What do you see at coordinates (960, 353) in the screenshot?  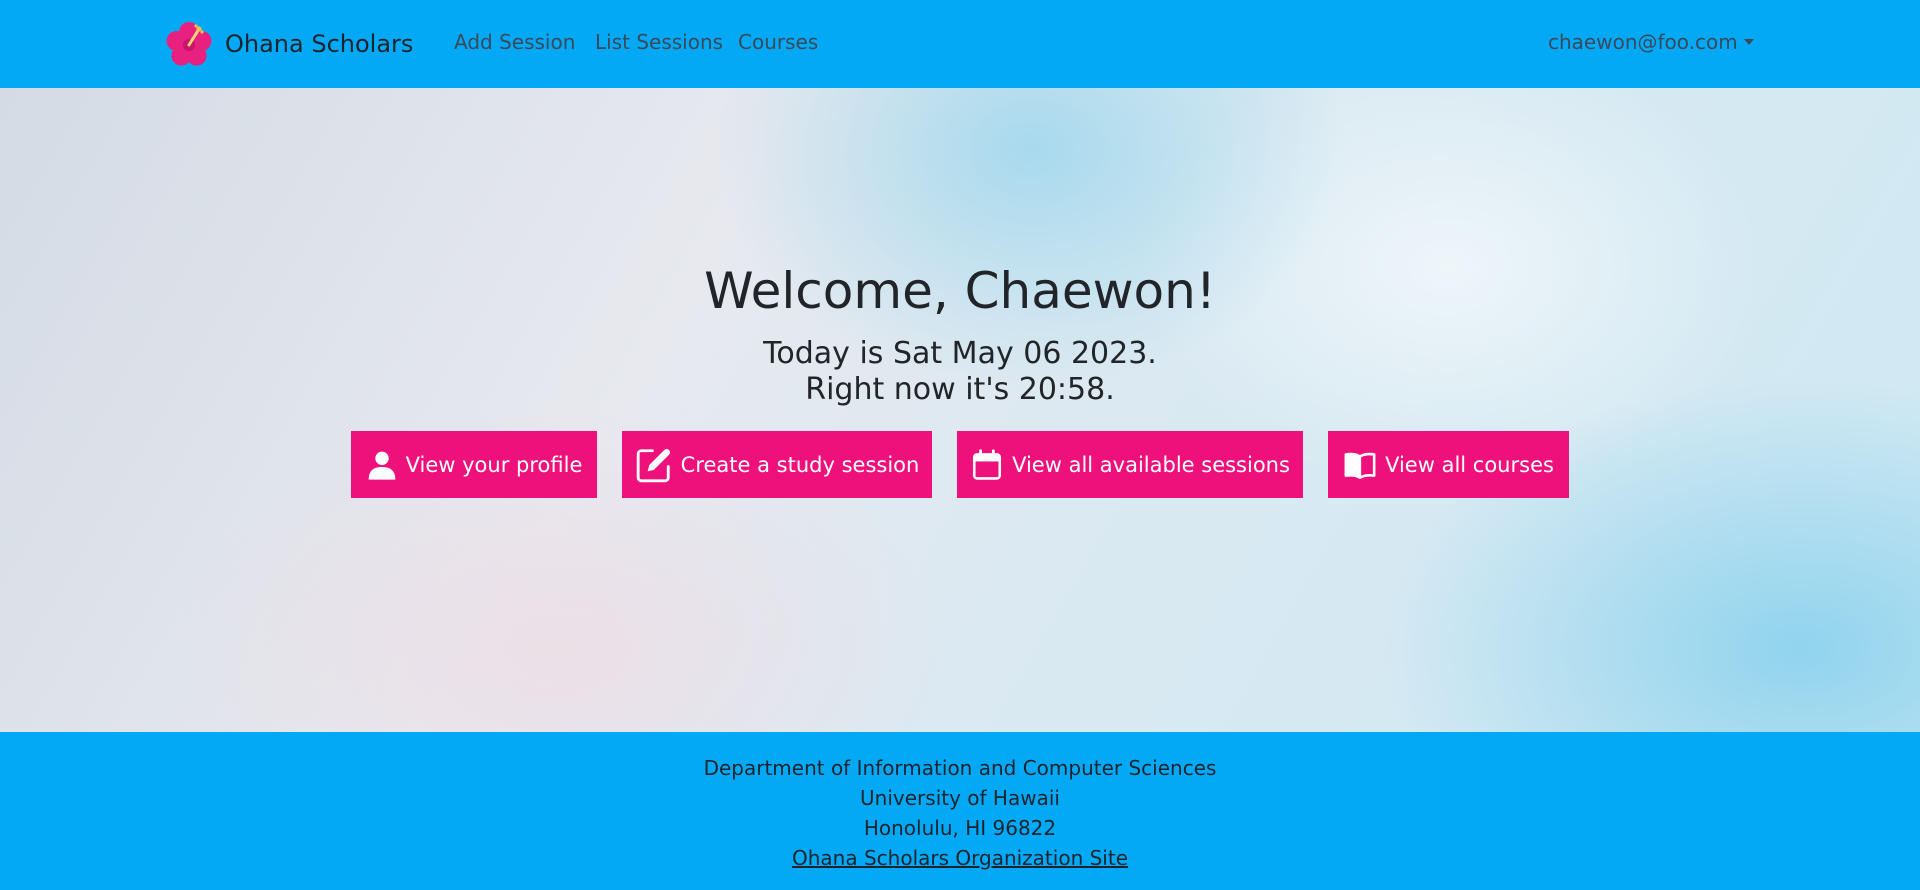 I see `date-text: Today is Sat May 06 2023.` at bounding box center [960, 353].